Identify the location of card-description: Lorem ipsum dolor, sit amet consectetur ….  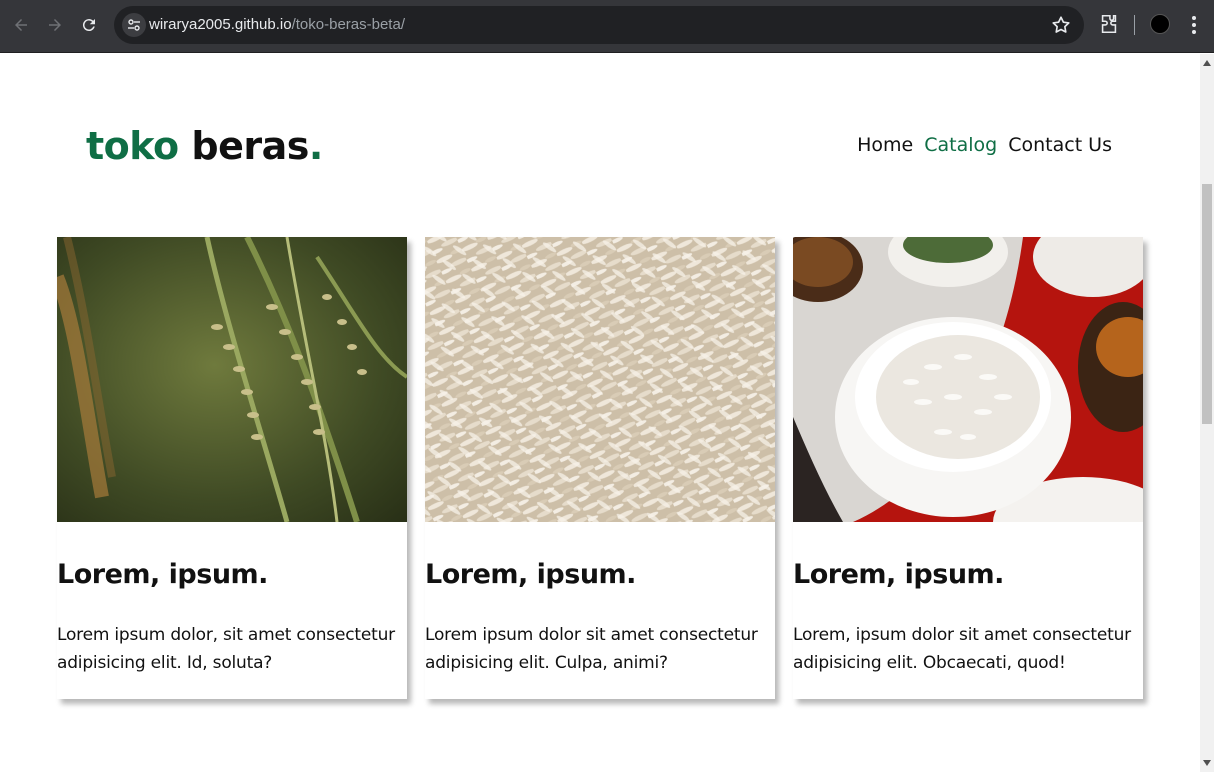
(226, 649).